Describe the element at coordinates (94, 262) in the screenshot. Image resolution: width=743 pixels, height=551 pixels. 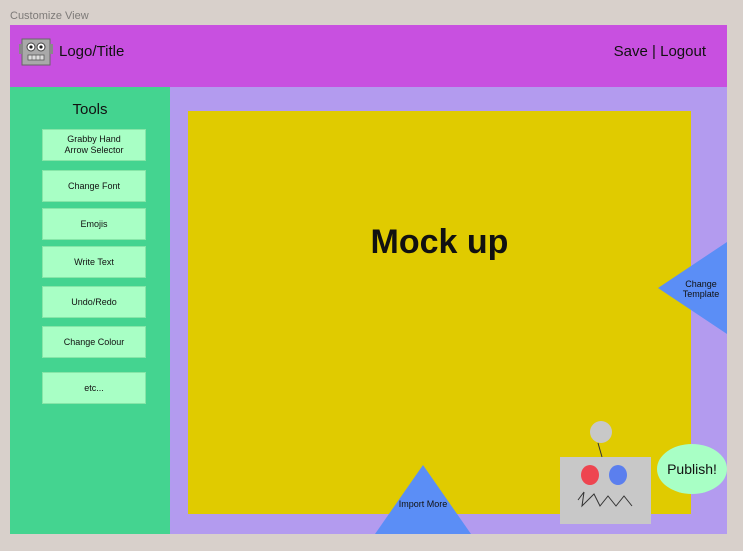
I see `tool-write-text-button: Write Text` at that location.